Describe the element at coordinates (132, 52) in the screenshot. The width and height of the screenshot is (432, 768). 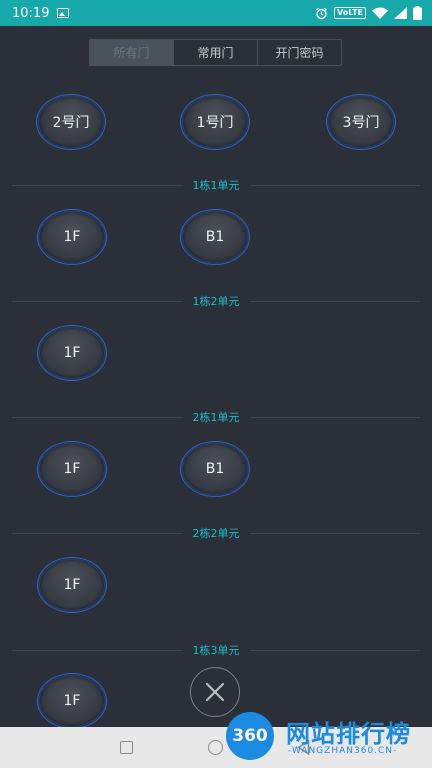
I see `tab-all-doors: 所有门` at that location.